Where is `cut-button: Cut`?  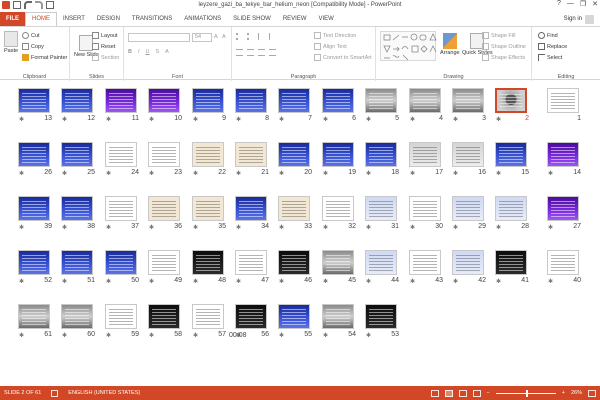 cut-button: Cut is located at coordinates (31, 35).